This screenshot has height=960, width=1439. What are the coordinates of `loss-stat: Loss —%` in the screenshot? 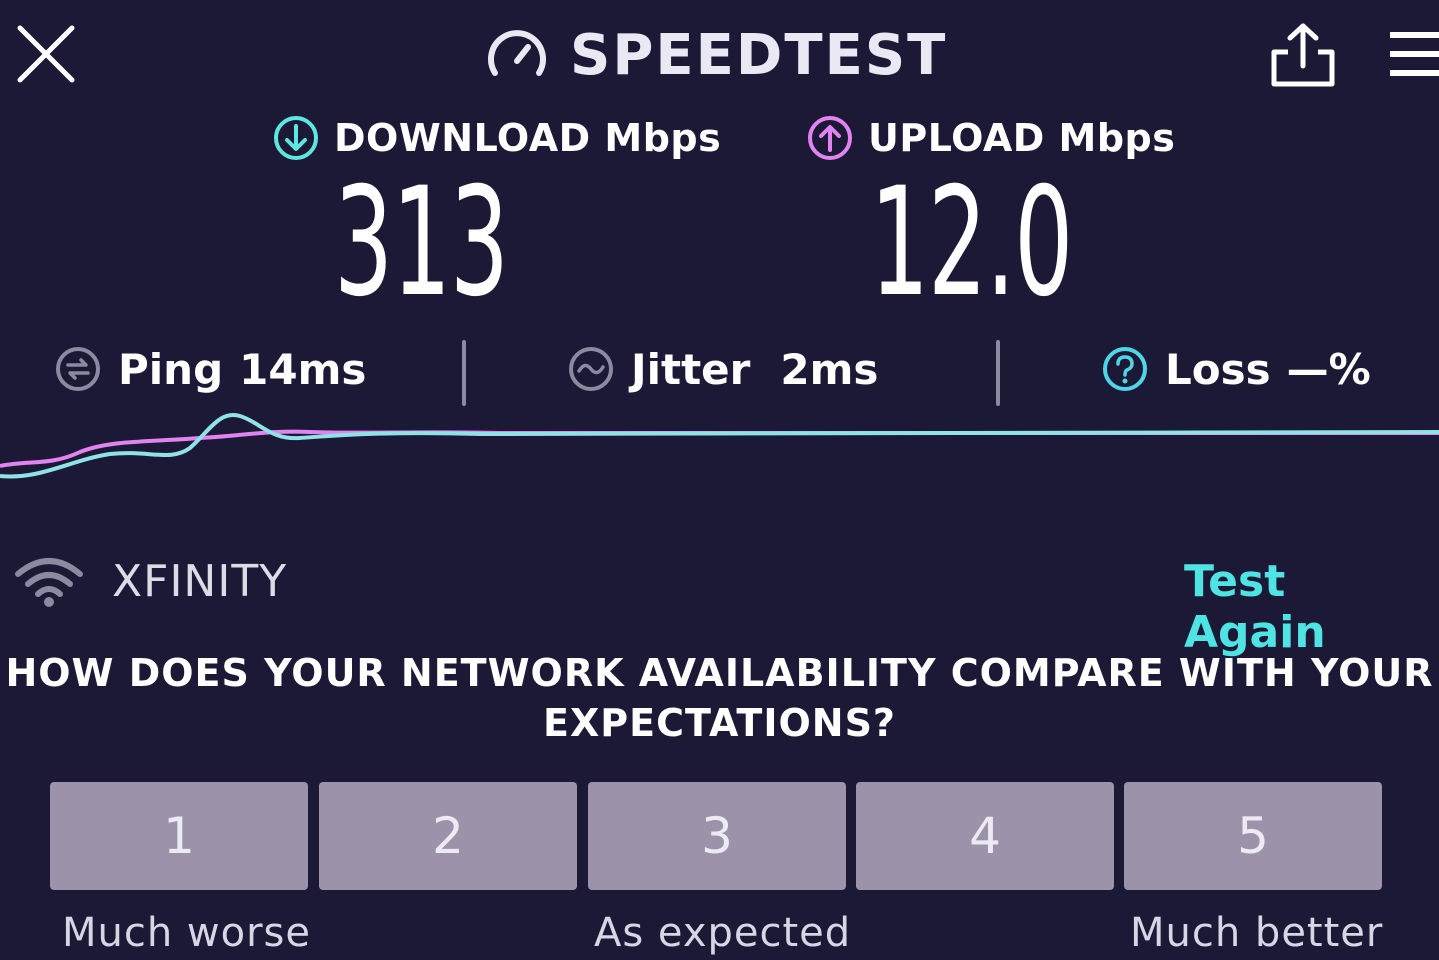 It's located at (1236, 369).